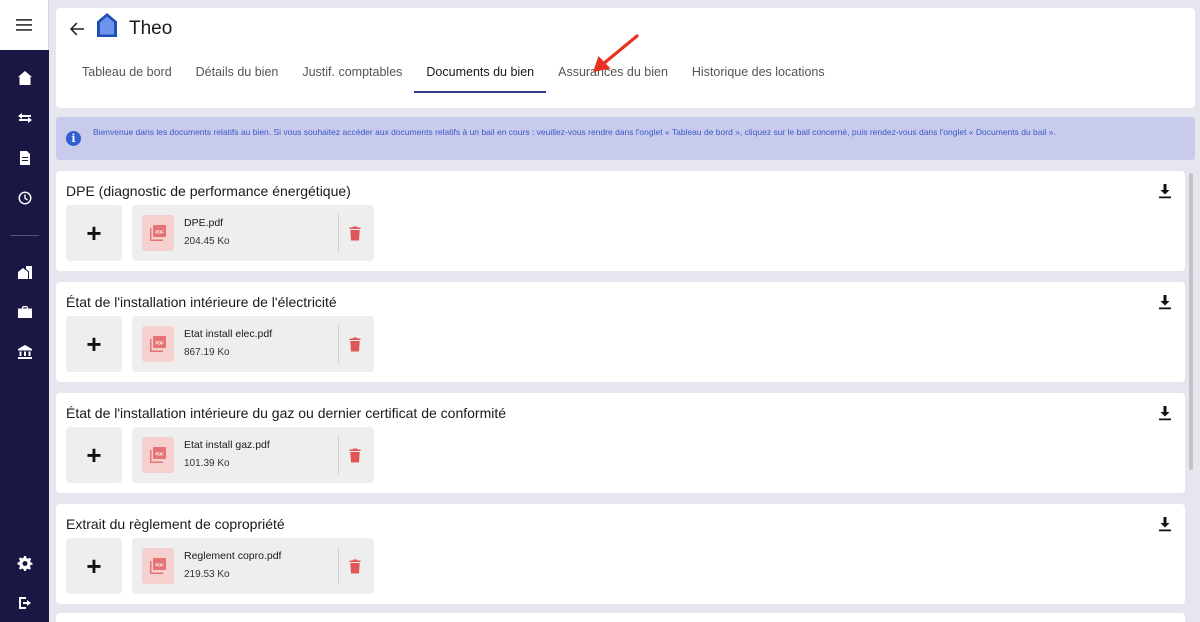 Image resolution: width=1200 pixels, height=622 pixels. I want to click on file-name: Reglement copro.pdf, so click(233, 556).